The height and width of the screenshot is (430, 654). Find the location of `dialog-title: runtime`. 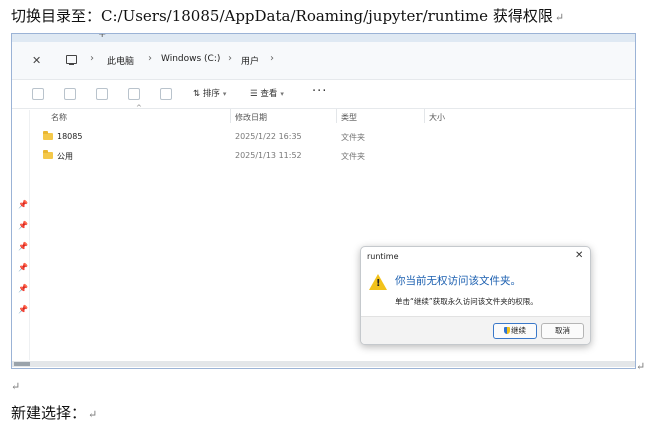

dialog-title: runtime is located at coordinates (383, 256).